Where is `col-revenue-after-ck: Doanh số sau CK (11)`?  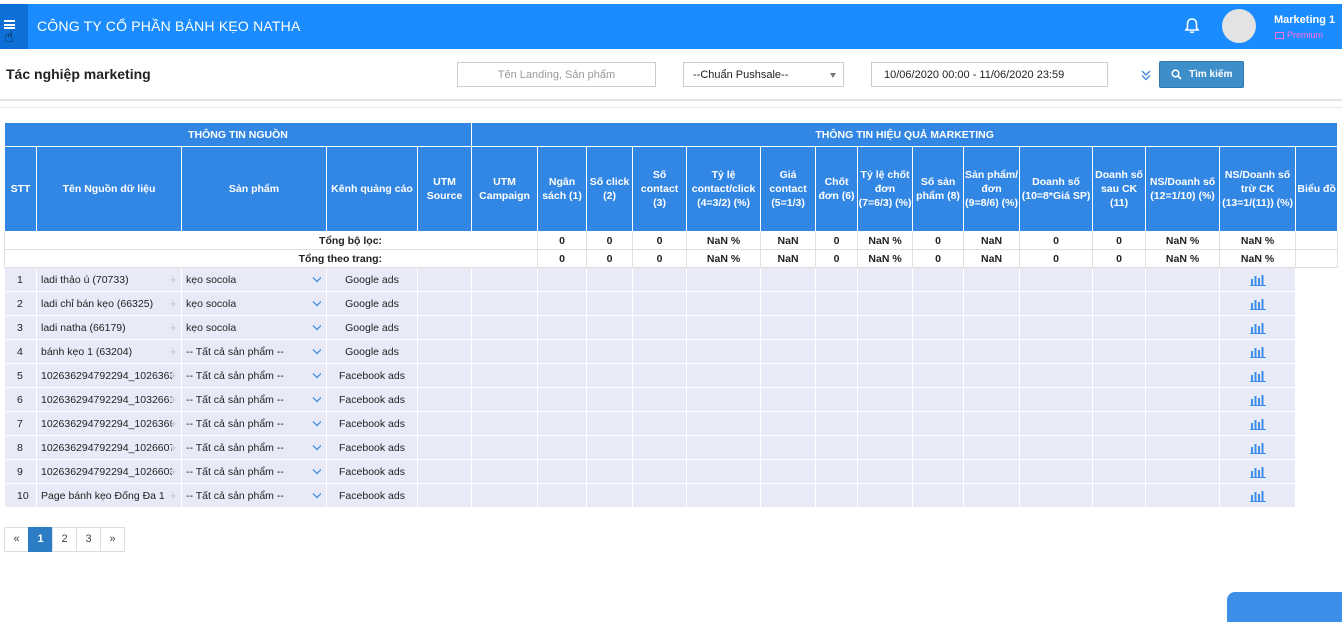 col-revenue-after-ck: Doanh số sau CK (11) is located at coordinates (1119, 189).